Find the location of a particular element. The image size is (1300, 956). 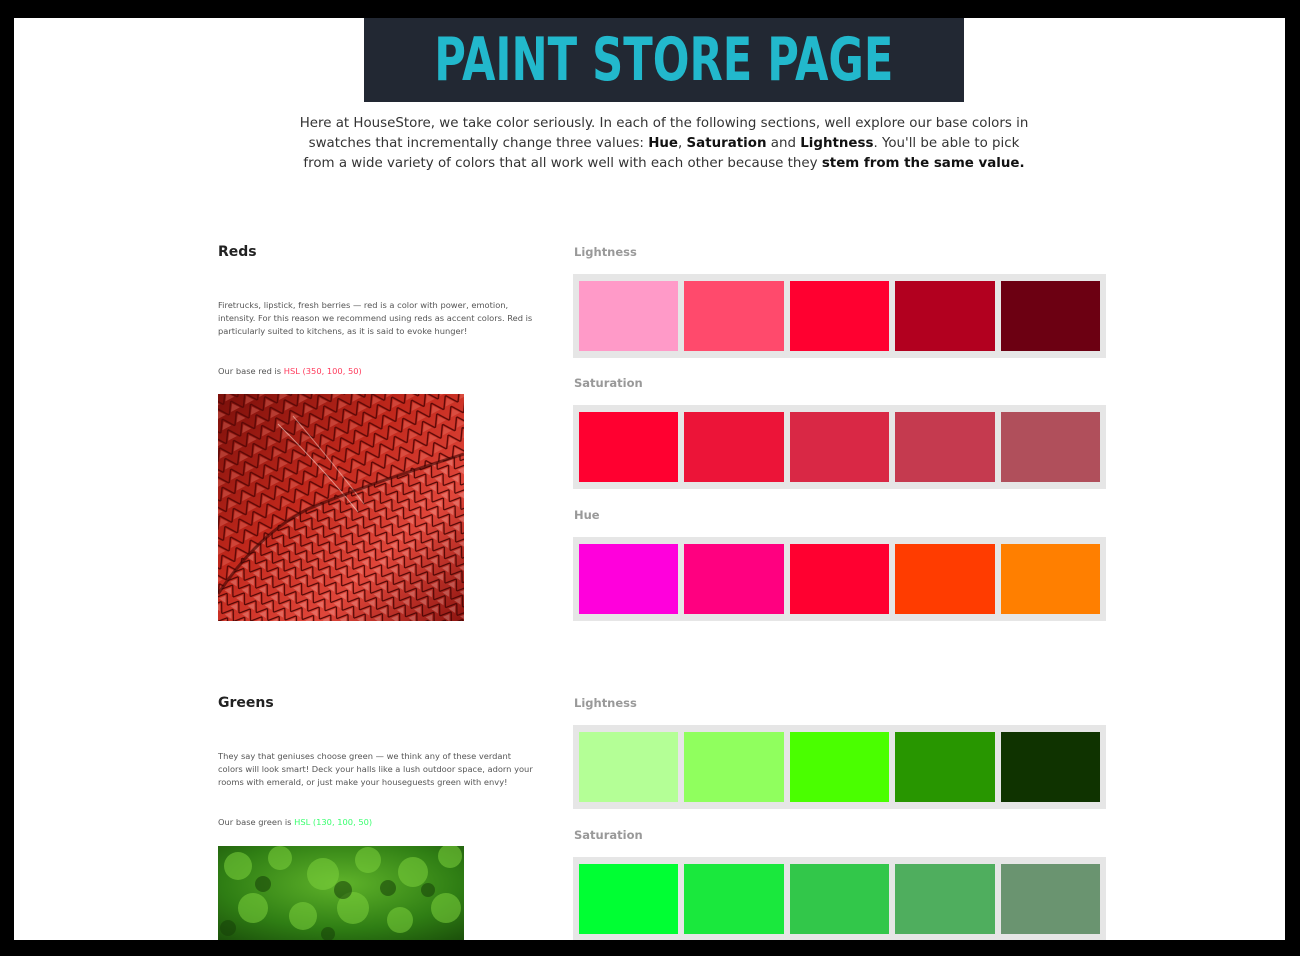

reds-saturation-swatches is located at coordinates (839, 447).